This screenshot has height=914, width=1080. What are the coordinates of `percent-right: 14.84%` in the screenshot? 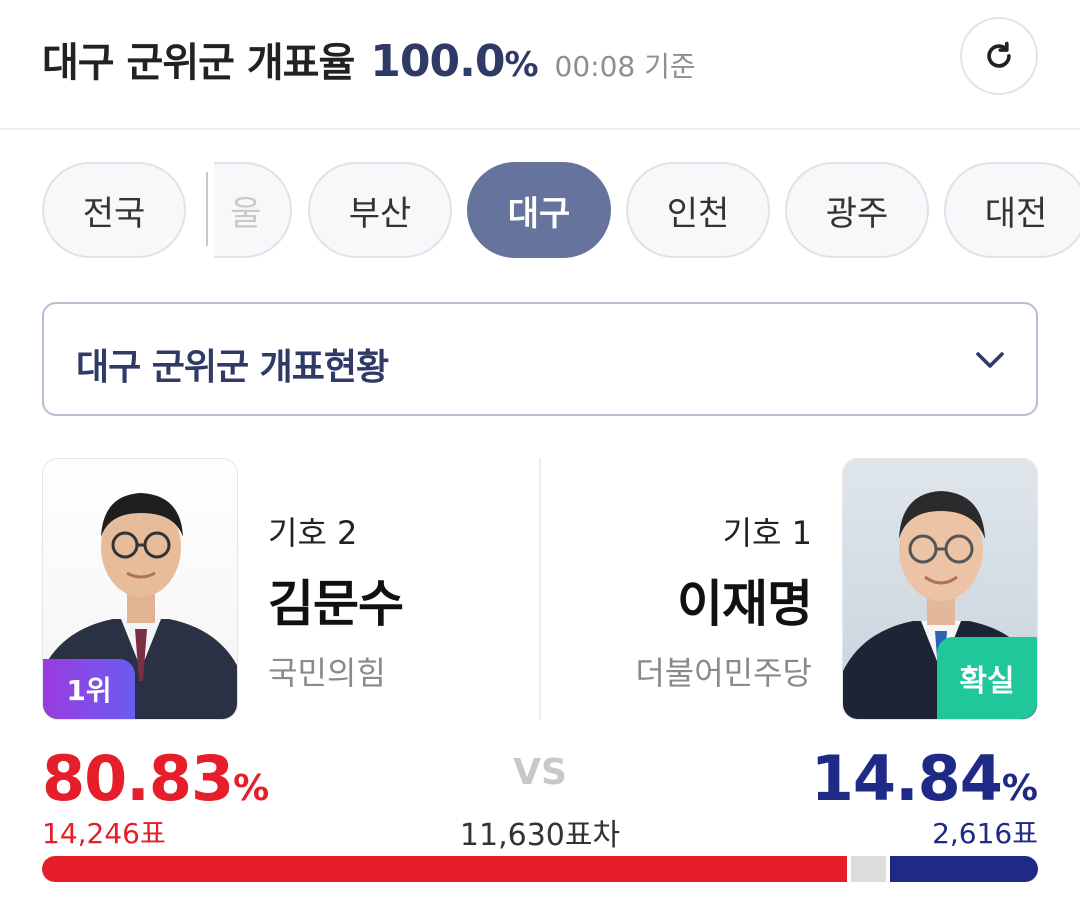 It's located at (924, 778).